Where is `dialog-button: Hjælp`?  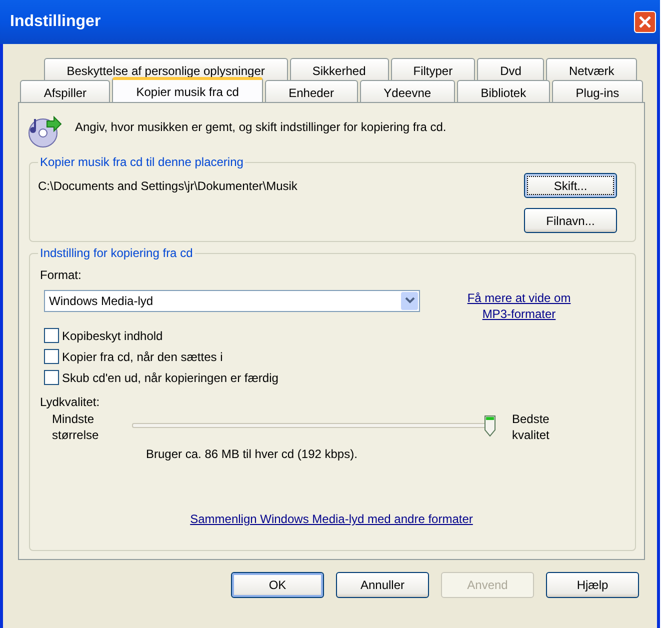 dialog-button: Hjælp is located at coordinates (592, 585).